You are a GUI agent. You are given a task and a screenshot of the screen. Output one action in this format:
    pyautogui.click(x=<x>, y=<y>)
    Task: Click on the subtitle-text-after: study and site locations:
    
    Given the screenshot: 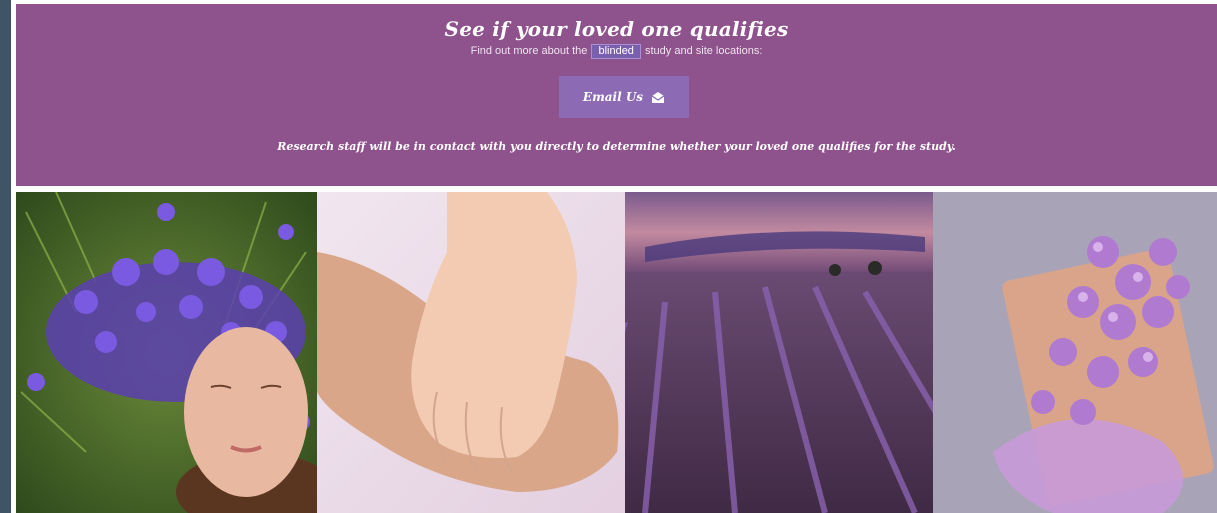 What is the action you would take?
    pyautogui.click(x=704, y=51)
    